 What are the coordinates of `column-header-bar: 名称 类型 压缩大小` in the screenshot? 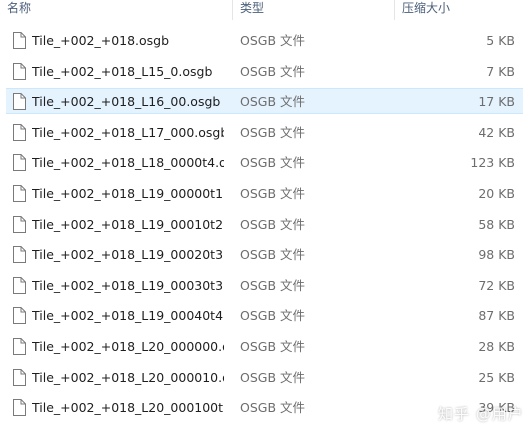 It's located at (261, 10).